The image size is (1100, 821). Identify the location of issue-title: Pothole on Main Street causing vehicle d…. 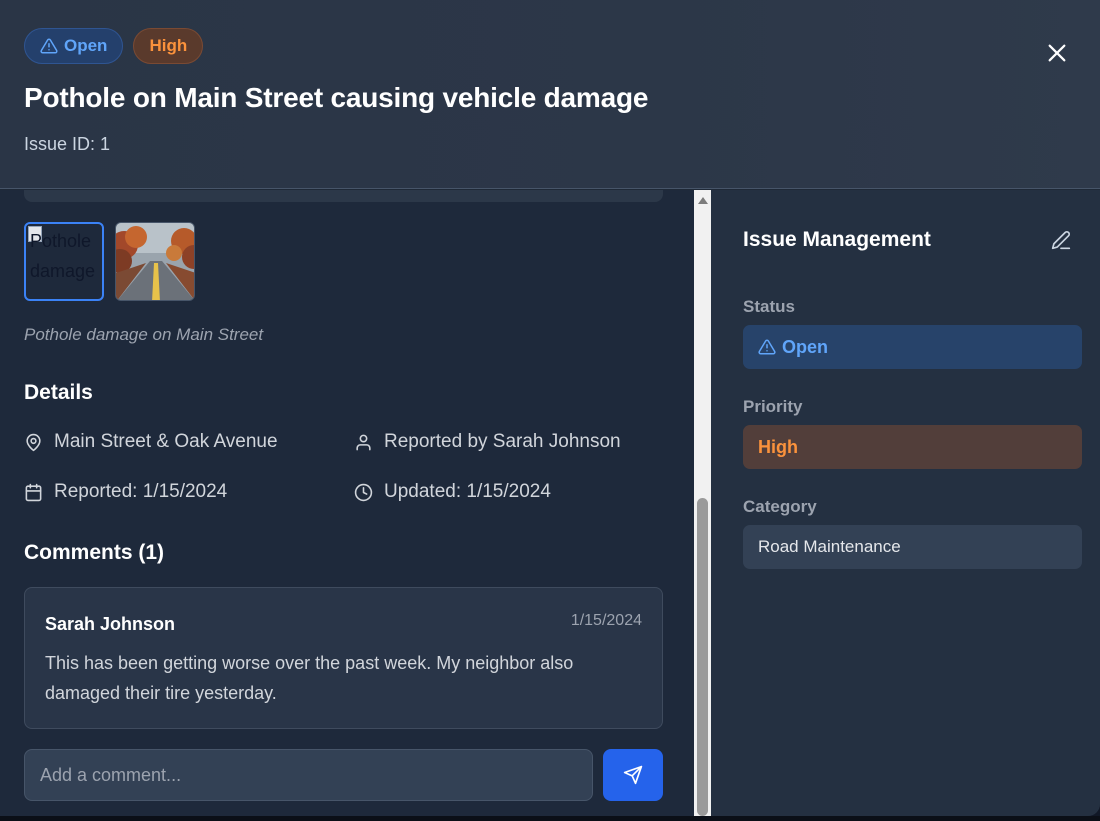
(336, 97).